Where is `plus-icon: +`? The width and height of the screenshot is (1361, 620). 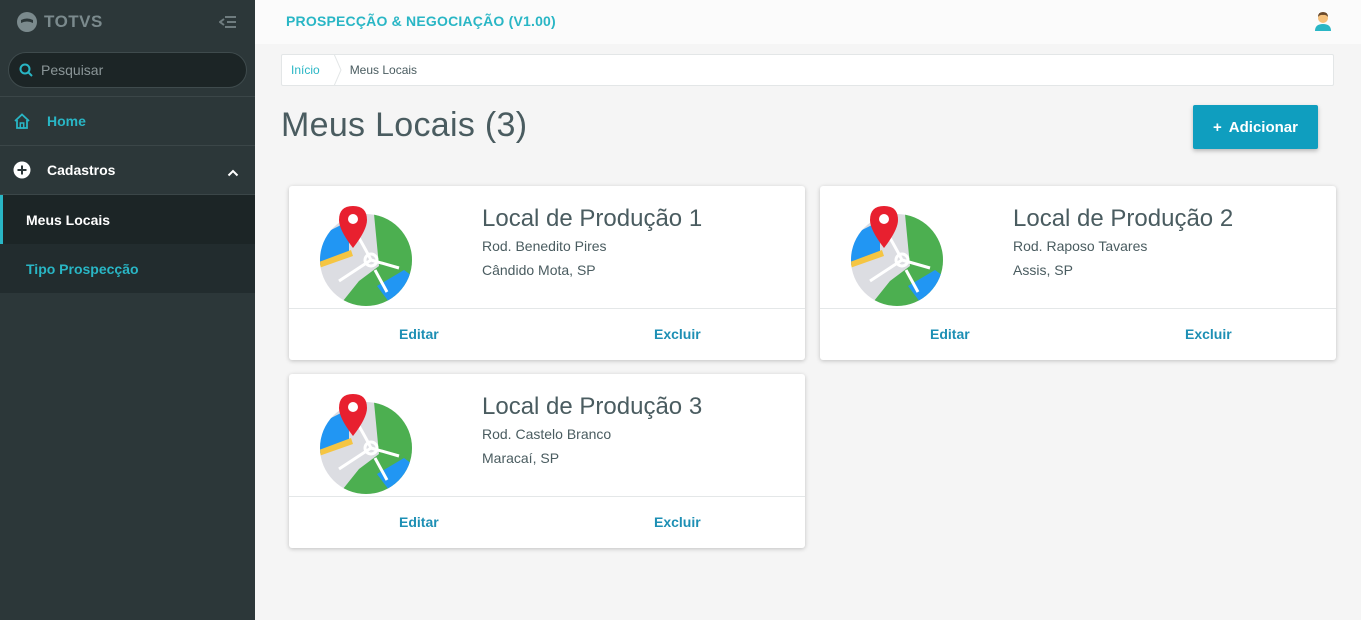 plus-icon: + is located at coordinates (1217, 127).